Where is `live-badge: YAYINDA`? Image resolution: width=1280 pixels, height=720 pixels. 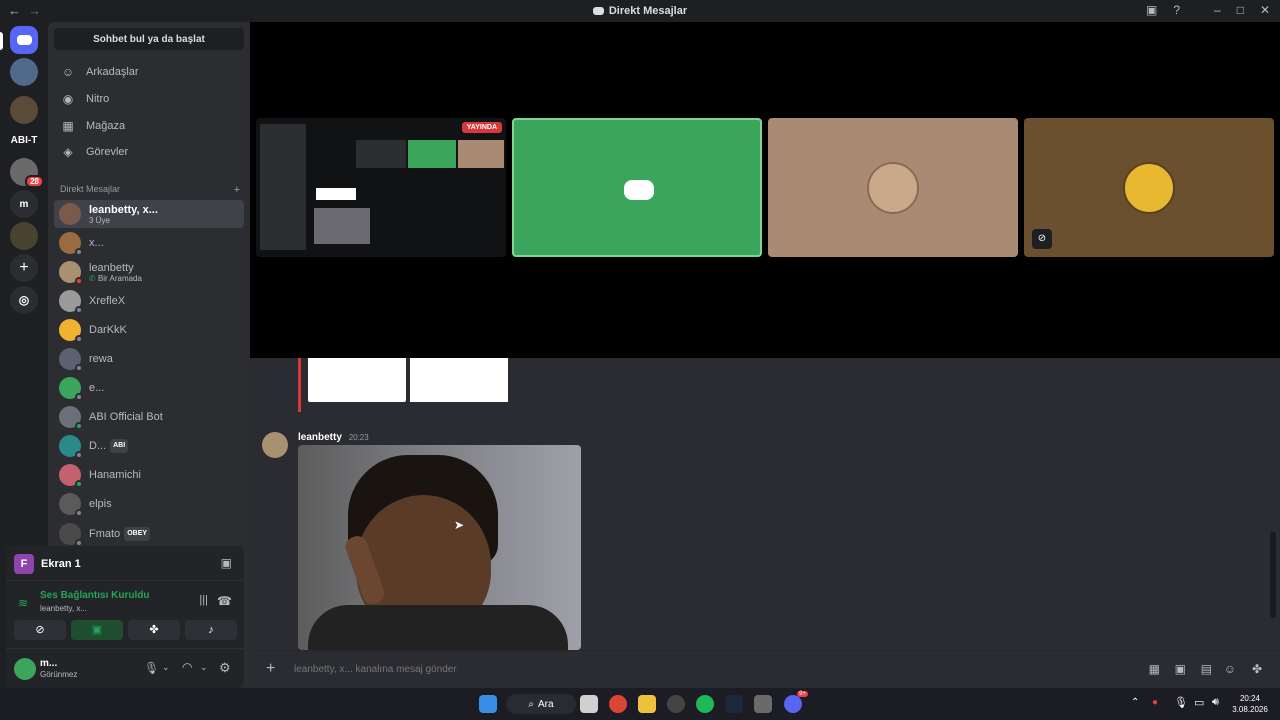 live-badge: YAYINDA is located at coordinates (481, 127).